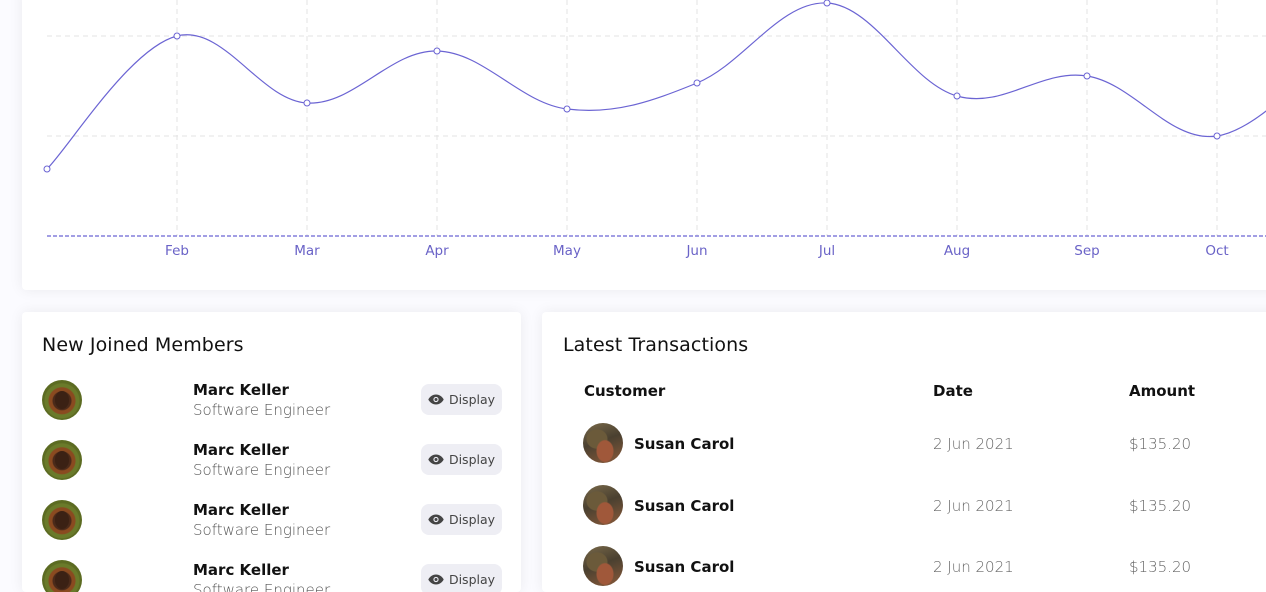  I want to click on x-tick-label: Feb, so click(177, 251).